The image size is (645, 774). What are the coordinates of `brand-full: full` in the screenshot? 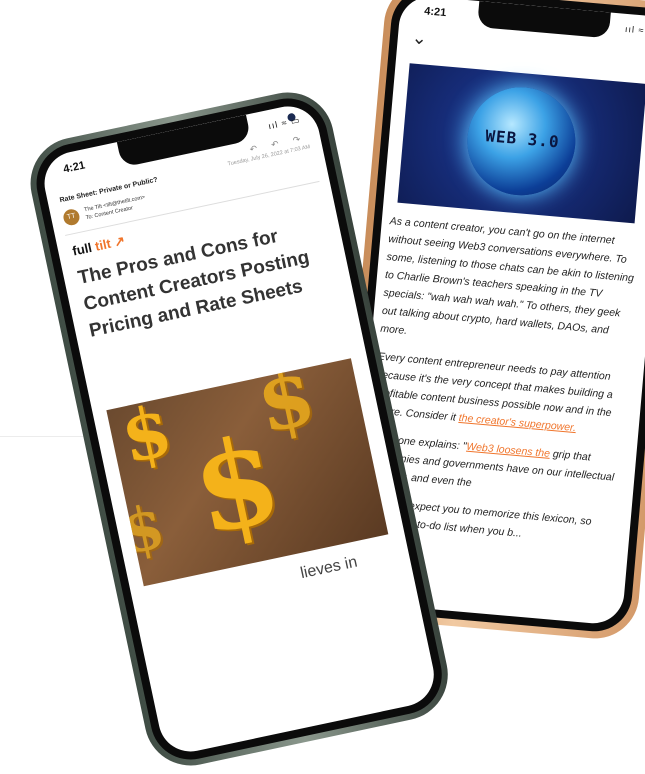 It's located at (84, 249).